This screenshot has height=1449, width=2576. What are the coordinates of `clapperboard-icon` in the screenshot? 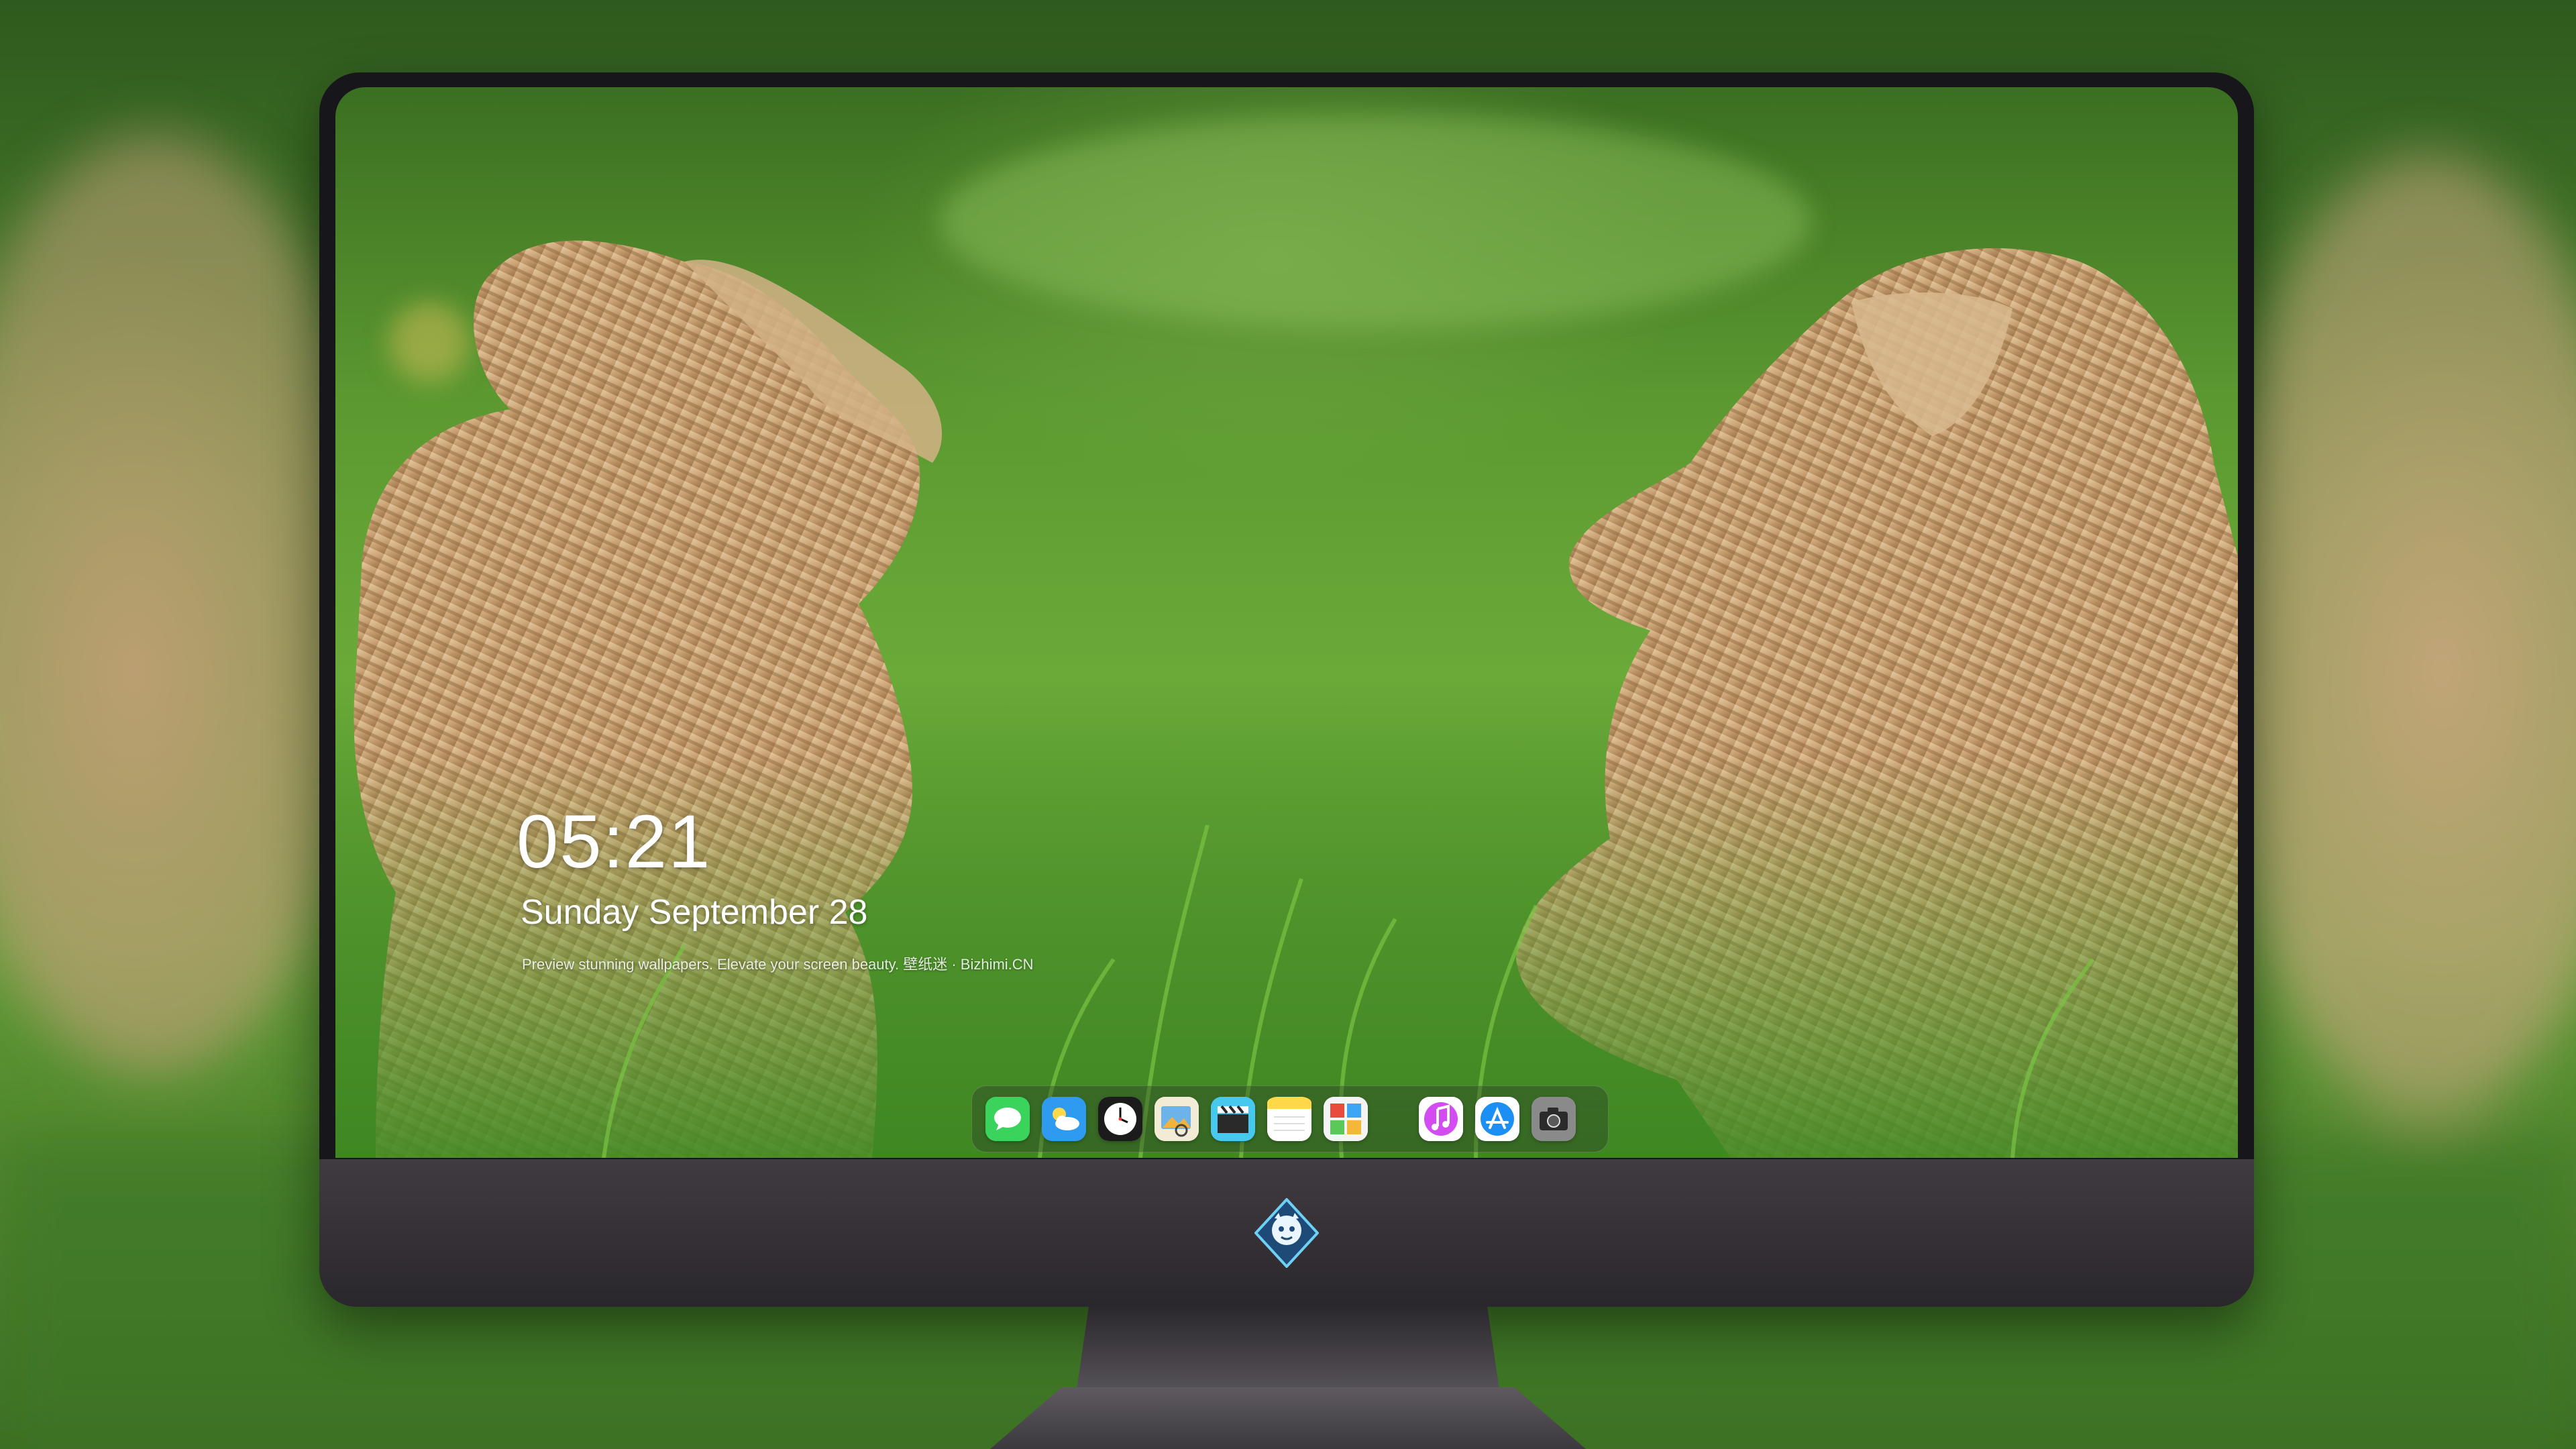 It's located at (1233, 1119).